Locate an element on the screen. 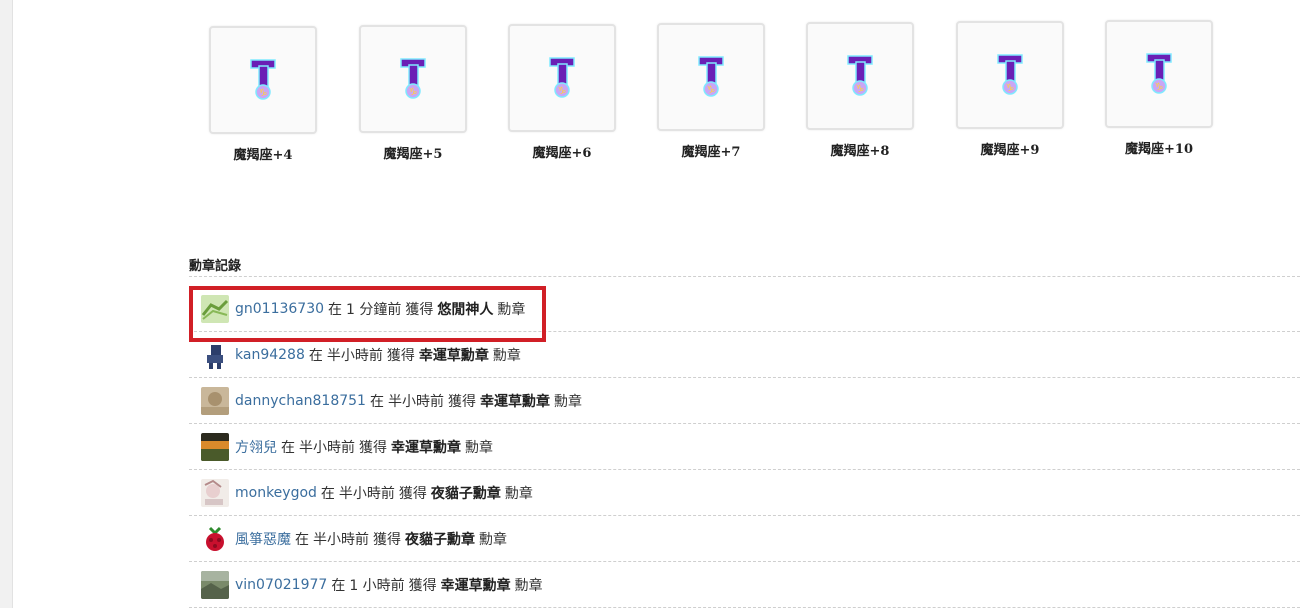  badge-name: 魔羯座+7 is located at coordinates (711, 152).